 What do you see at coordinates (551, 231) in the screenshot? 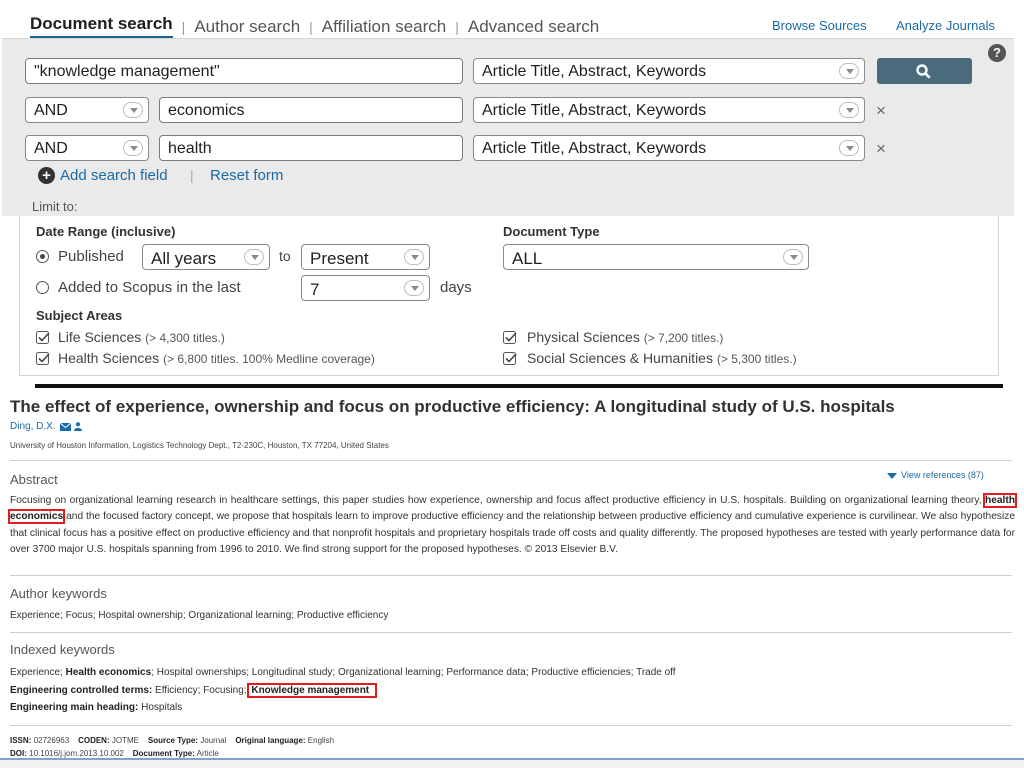
I see `document-type-label: Document Type` at bounding box center [551, 231].